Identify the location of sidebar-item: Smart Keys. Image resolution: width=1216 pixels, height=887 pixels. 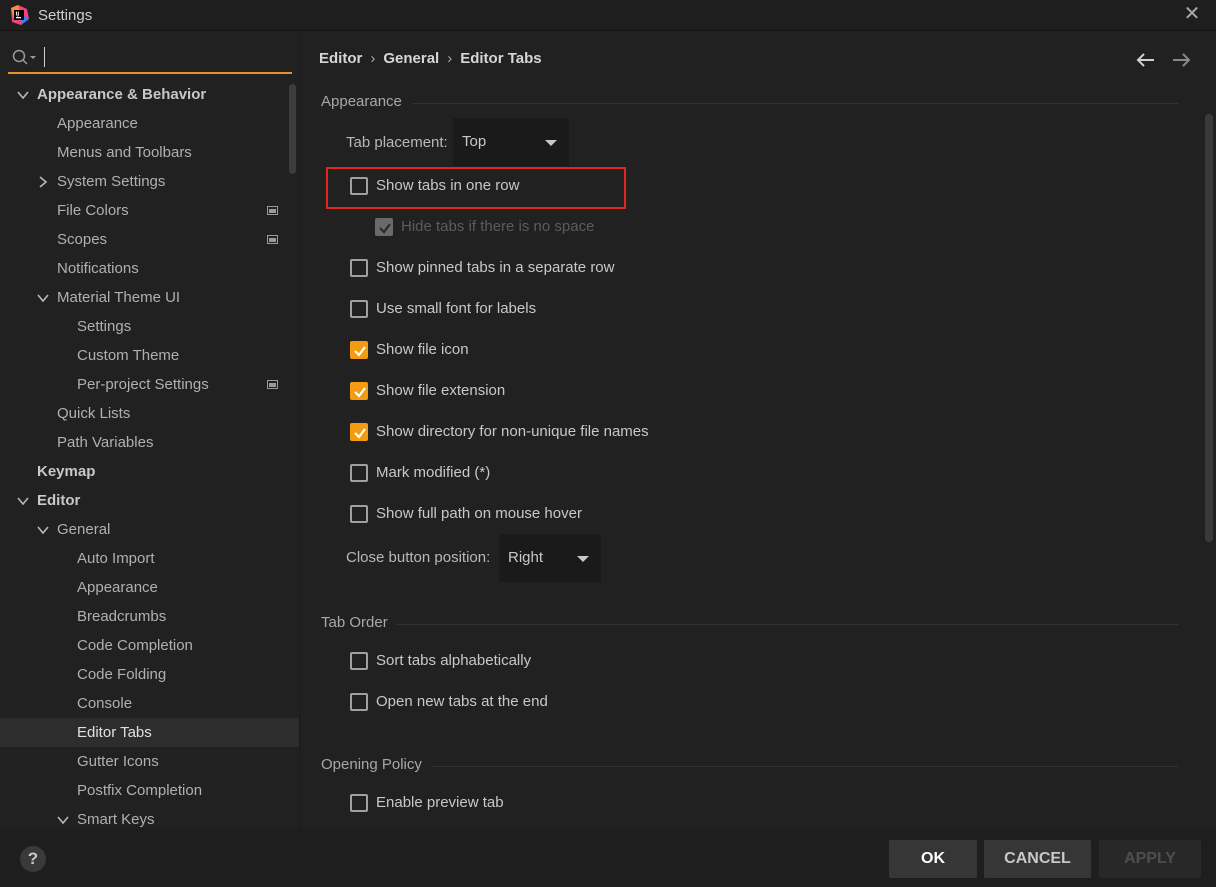
(149, 816).